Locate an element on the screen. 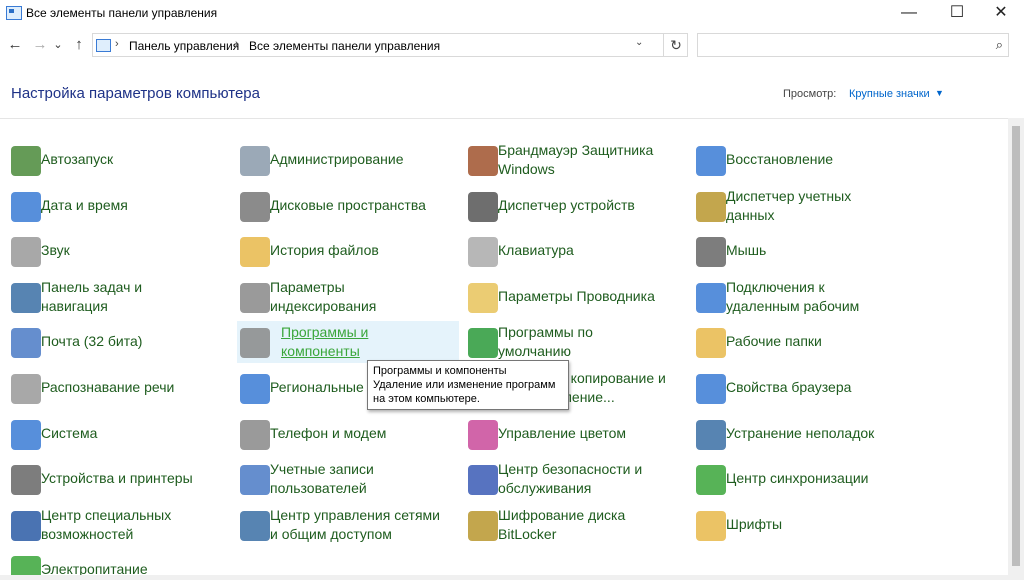 Image resolution: width=1024 pixels, height=580 pixels. item-label: Параметры Проводника is located at coordinates (576, 295).